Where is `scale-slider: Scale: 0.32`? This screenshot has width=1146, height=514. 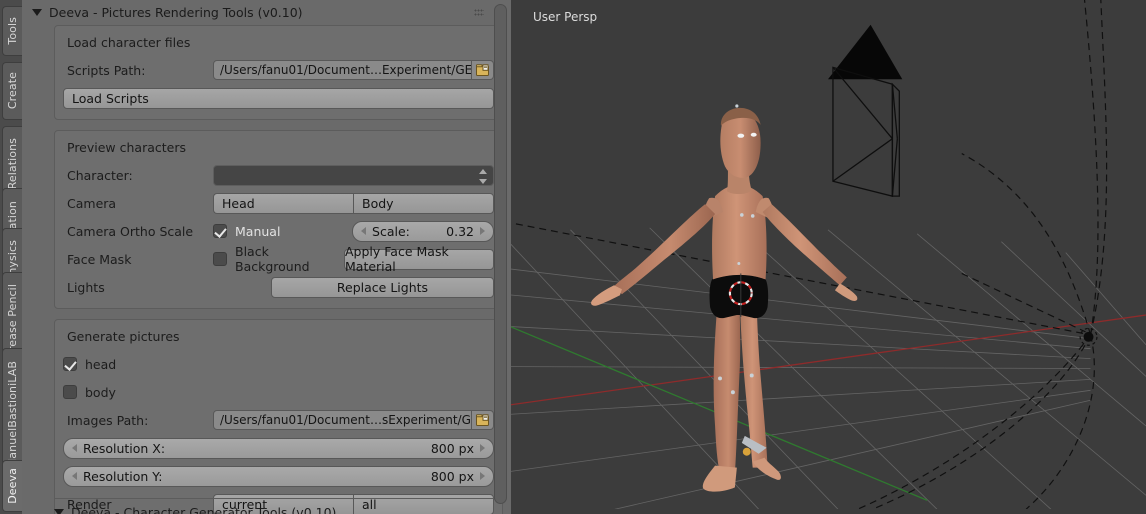
scale-slider: Scale: 0.32 is located at coordinates (423, 231).